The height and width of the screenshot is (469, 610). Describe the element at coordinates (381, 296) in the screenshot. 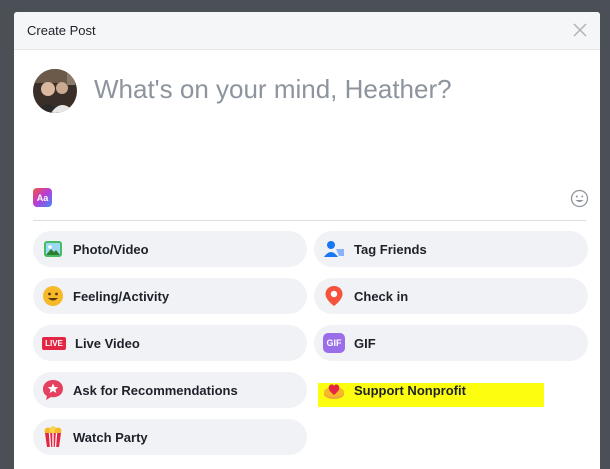

I see `check-in-label: Check in` at that location.